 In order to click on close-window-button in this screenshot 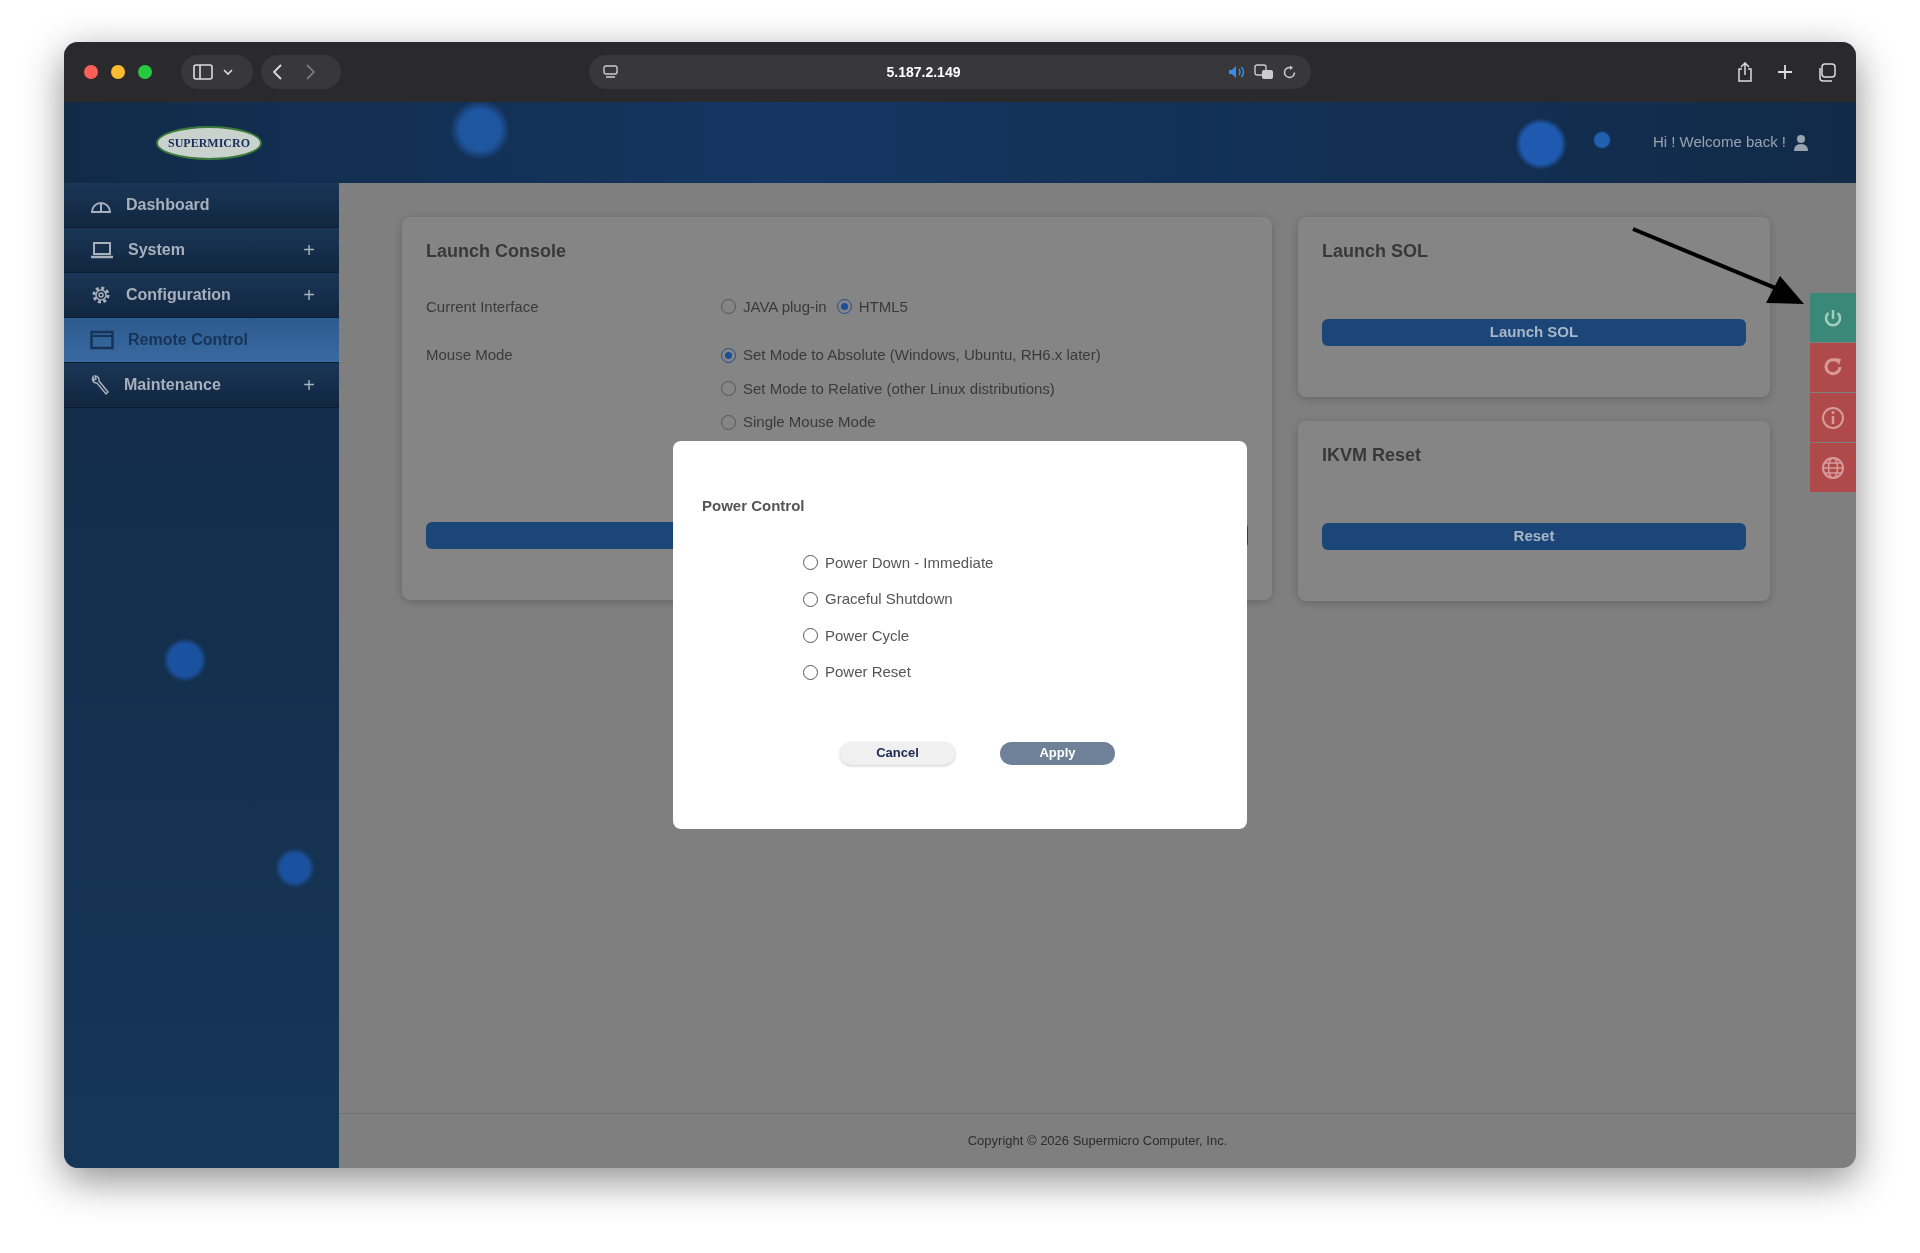, I will do `click(91, 72)`.